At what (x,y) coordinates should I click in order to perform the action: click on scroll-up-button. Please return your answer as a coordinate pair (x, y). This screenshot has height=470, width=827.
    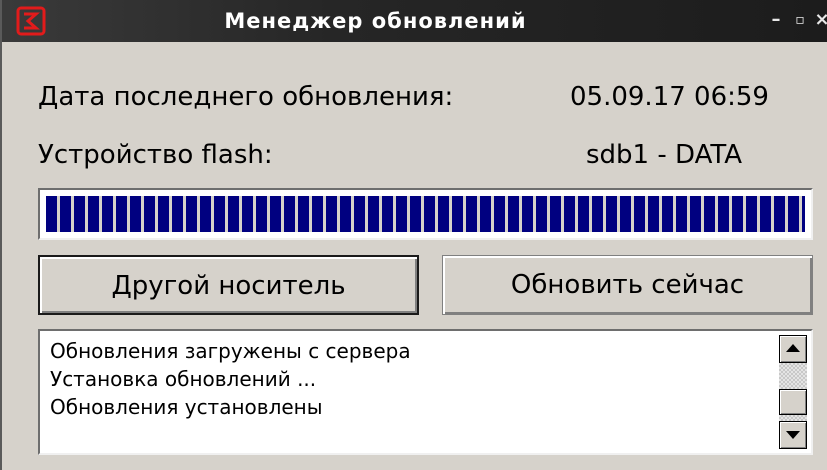
    Looking at the image, I should click on (793, 349).